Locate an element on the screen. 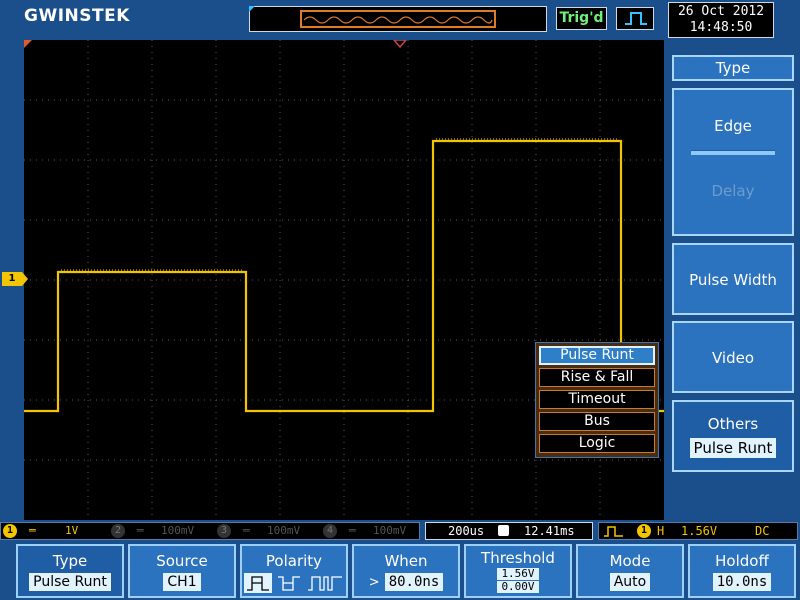 Image resolution: width=800 pixels, height=600 pixels. pulse-width-button: Pulse Width is located at coordinates (733, 279).